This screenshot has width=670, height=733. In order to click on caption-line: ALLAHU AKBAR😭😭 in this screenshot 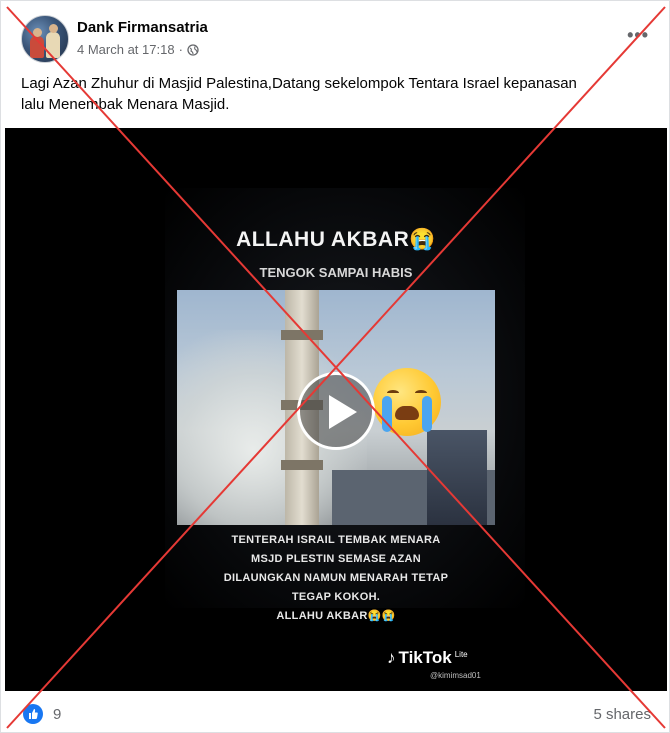, I will do `click(336, 616)`.